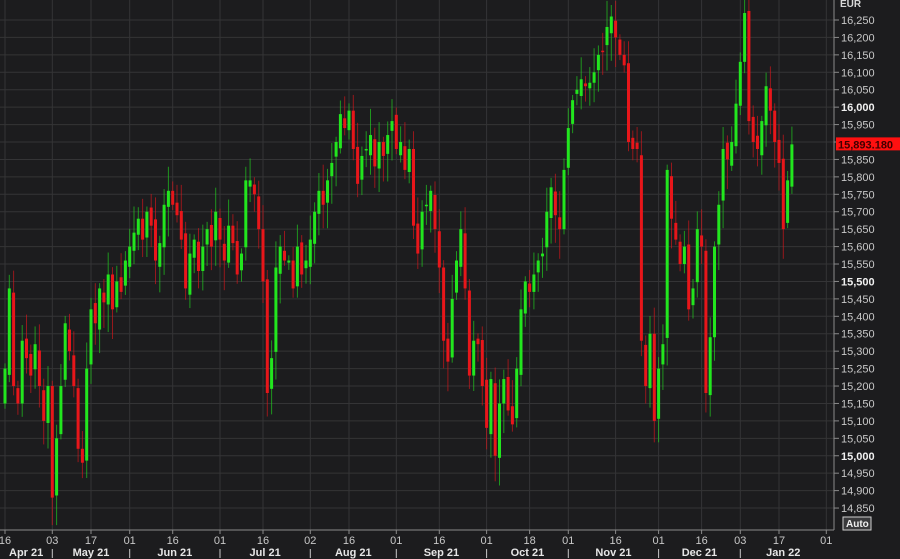 The height and width of the screenshot is (559, 900). What do you see at coordinates (310, 541) in the screenshot?
I see `x-day-label: 02` at bounding box center [310, 541].